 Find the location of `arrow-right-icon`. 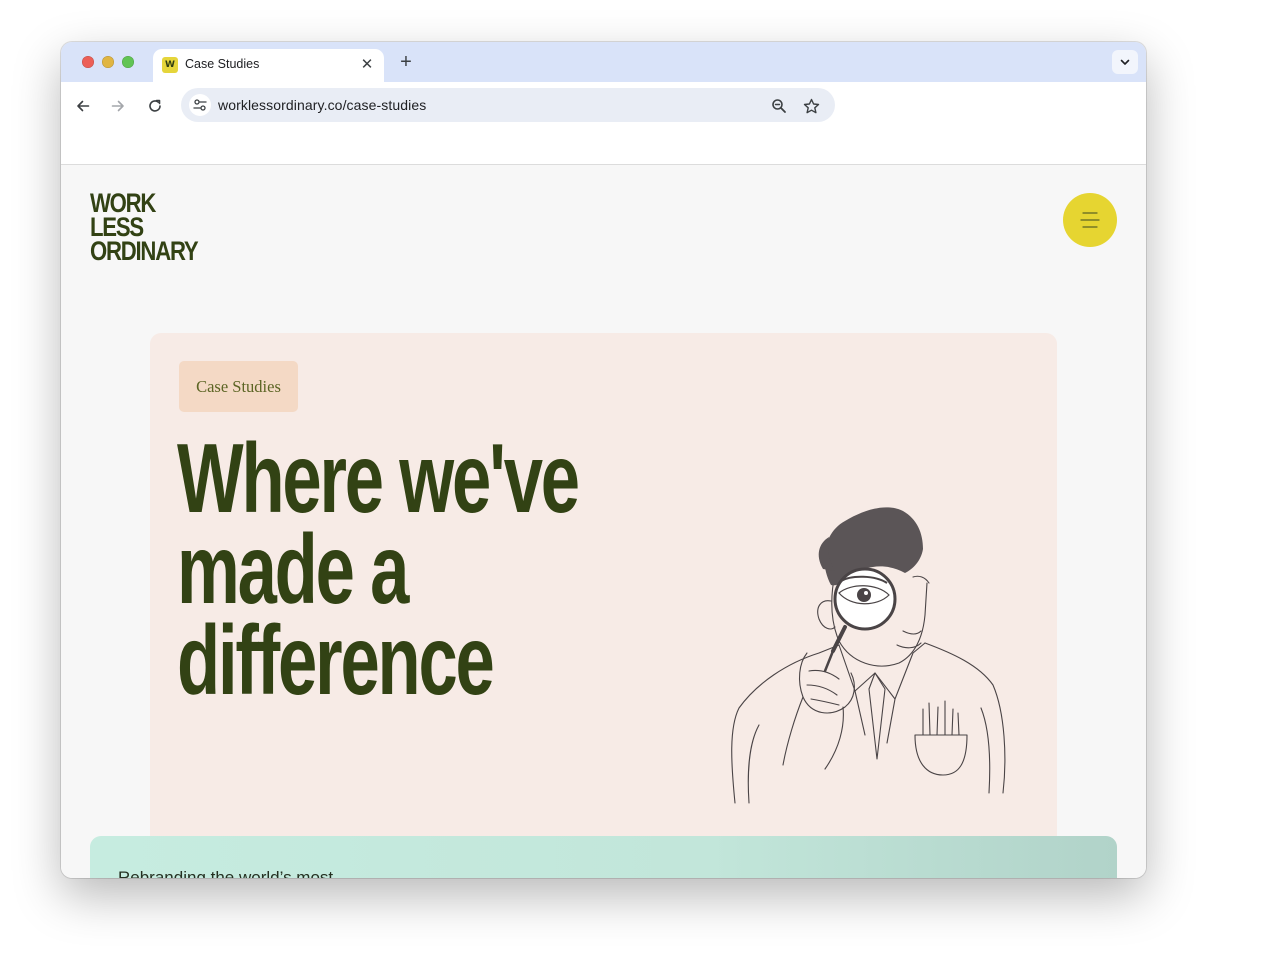

arrow-right-icon is located at coordinates (117, 106).